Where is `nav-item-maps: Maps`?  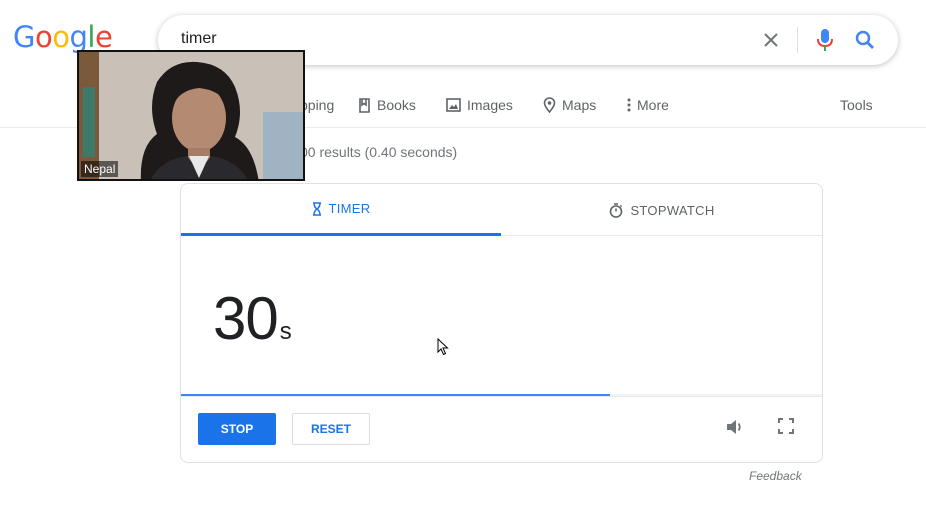 nav-item-maps: Maps is located at coordinates (569, 105).